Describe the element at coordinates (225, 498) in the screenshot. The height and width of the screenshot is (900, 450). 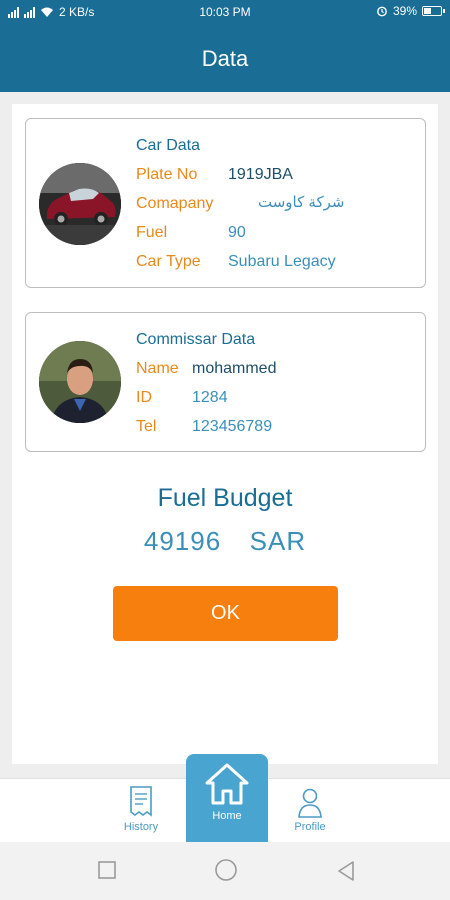
I see `fuel-budget-title: Fuel Budget` at that location.